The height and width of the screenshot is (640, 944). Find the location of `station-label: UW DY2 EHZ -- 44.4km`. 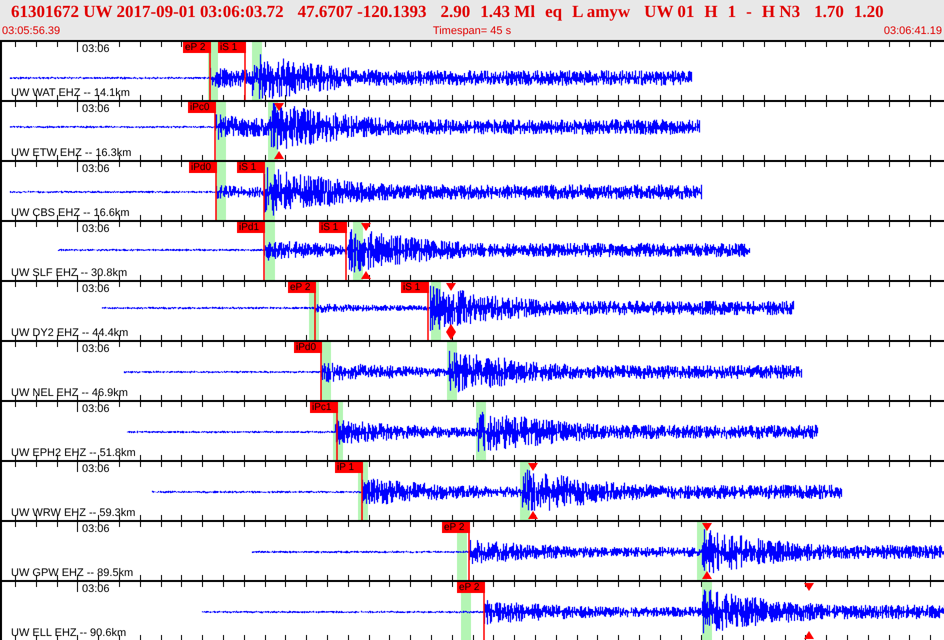

station-label: UW DY2 EHZ -- 44.4km is located at coordinates (69, 333).